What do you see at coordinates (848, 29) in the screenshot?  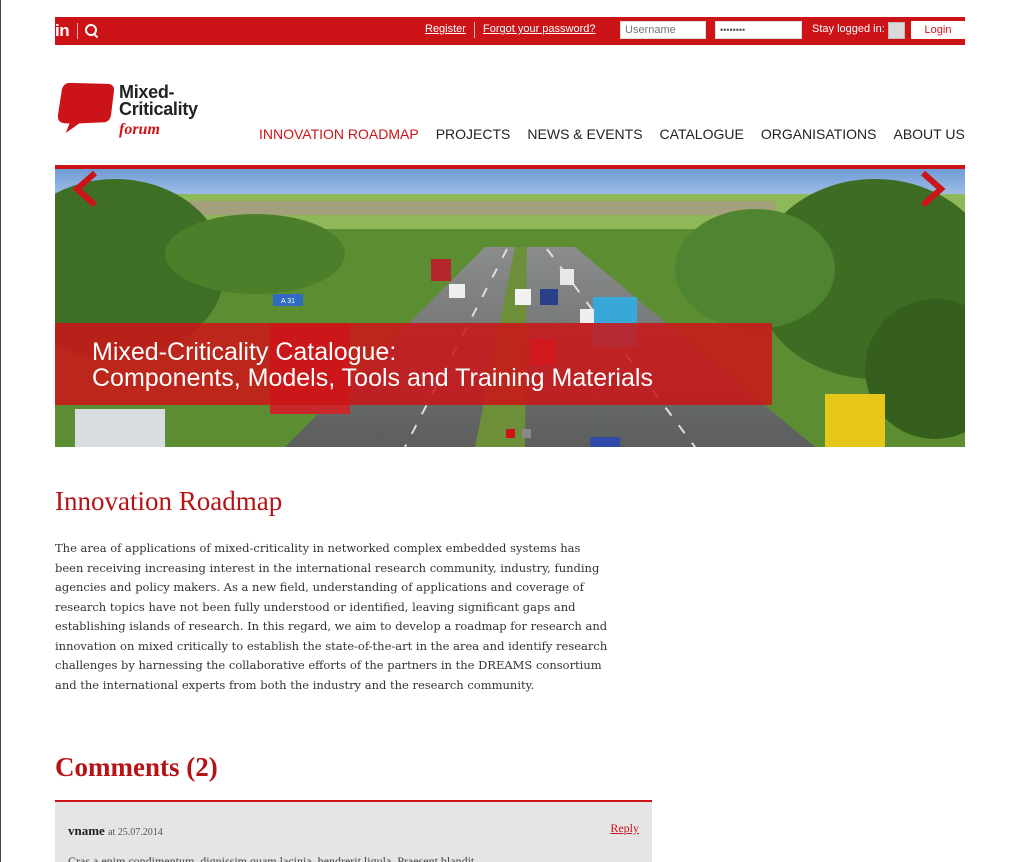 I see `stay-logged-label: Stay logged in:` at bounding box center [848, 29].